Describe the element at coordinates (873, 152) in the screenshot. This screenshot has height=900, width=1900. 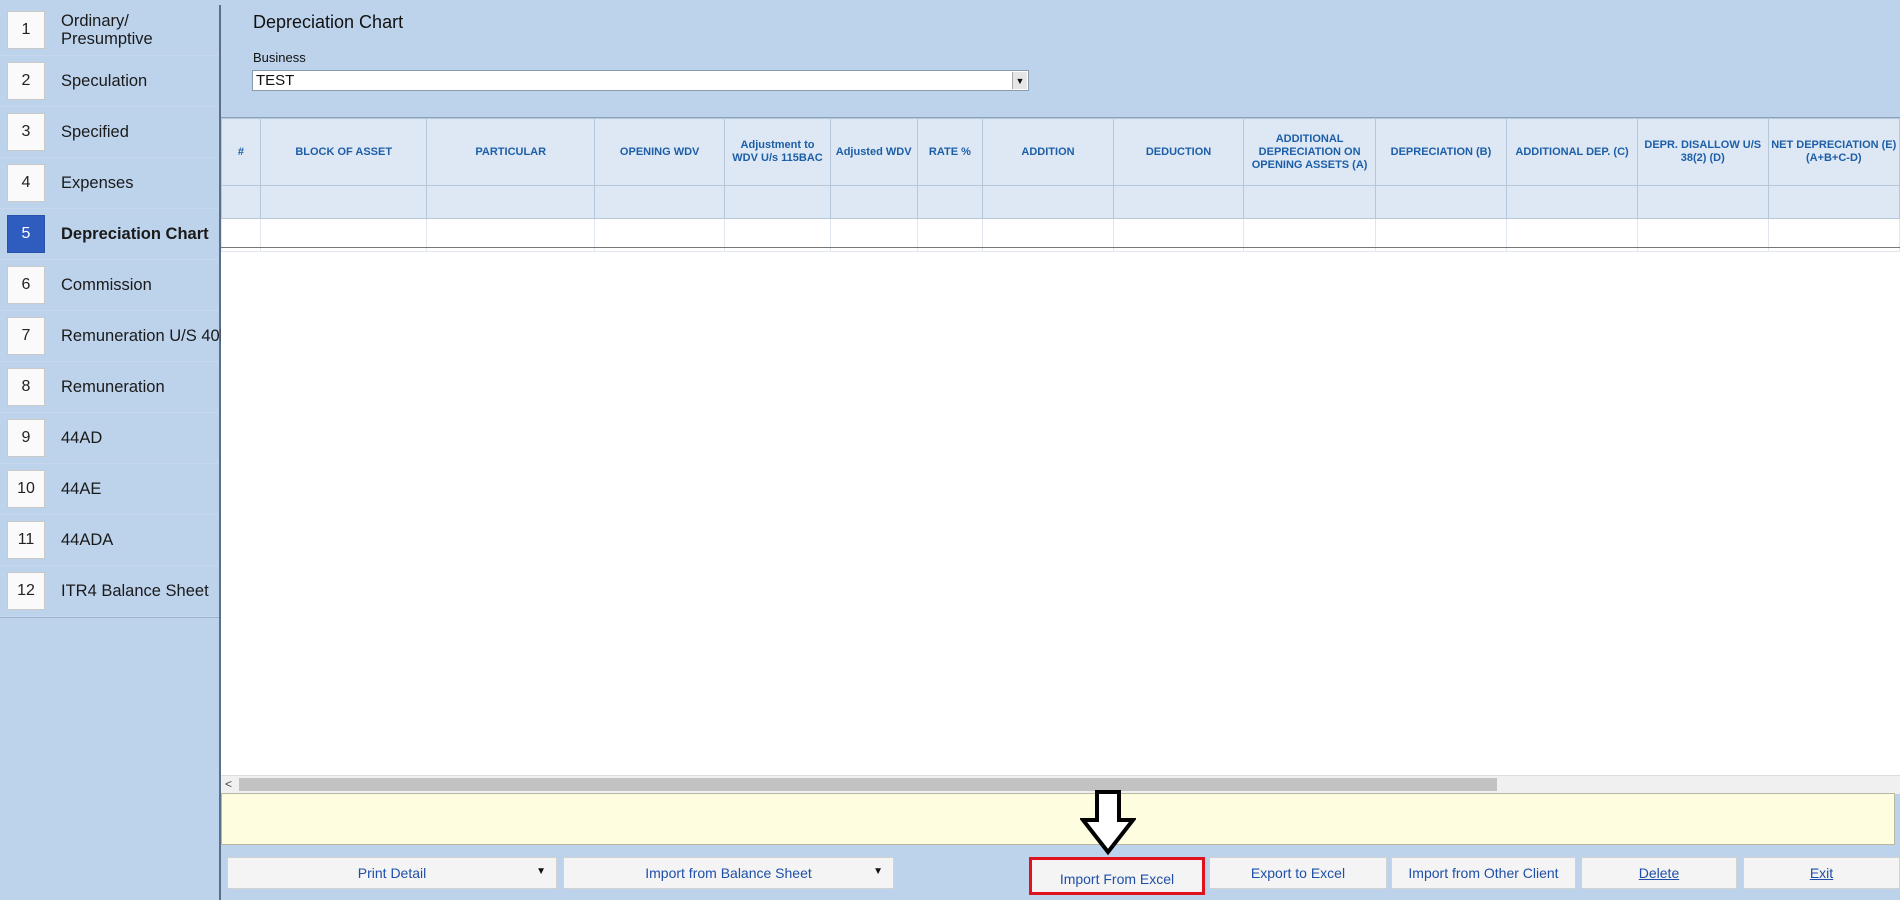
I see `column-header: Adjusted WDV` at that location.